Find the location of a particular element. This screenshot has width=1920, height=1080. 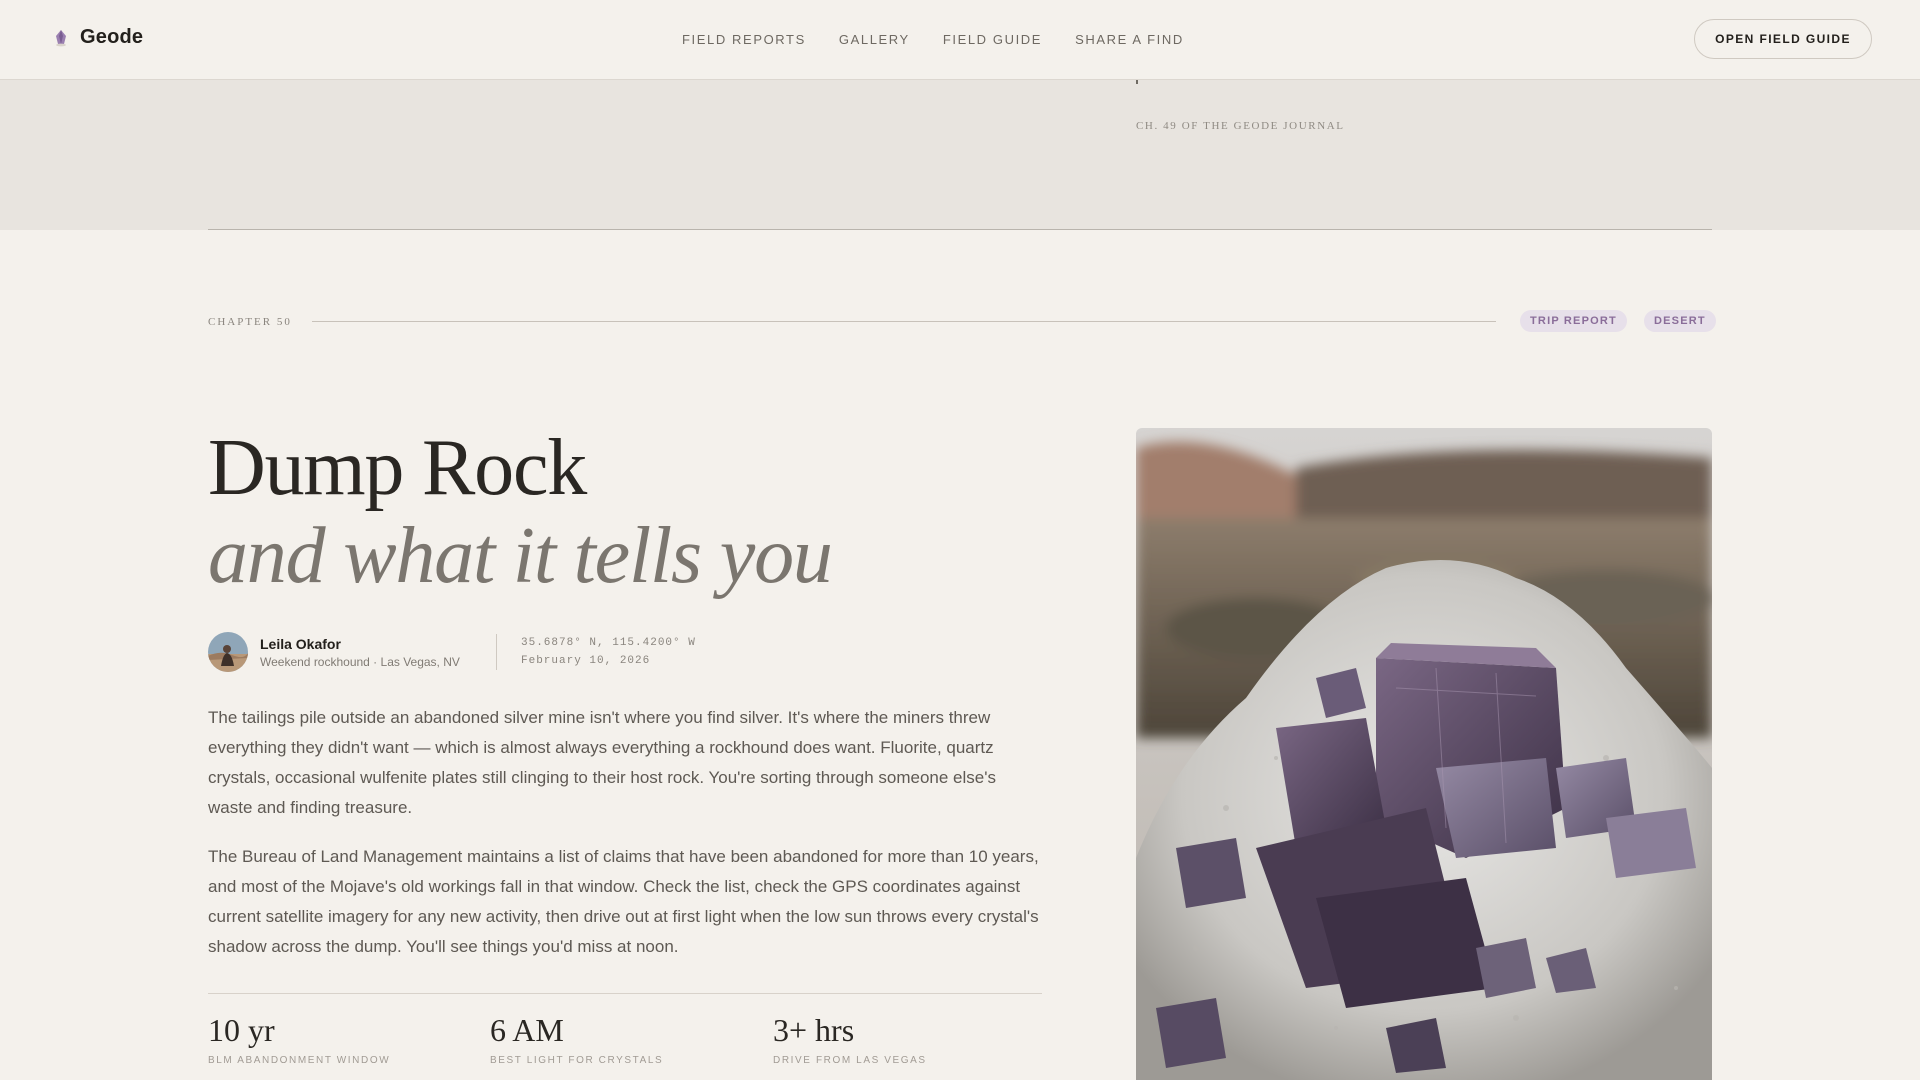

open-field-guide-button: OPEN FIELD GUIDE is located at coordinates (1783, 39).